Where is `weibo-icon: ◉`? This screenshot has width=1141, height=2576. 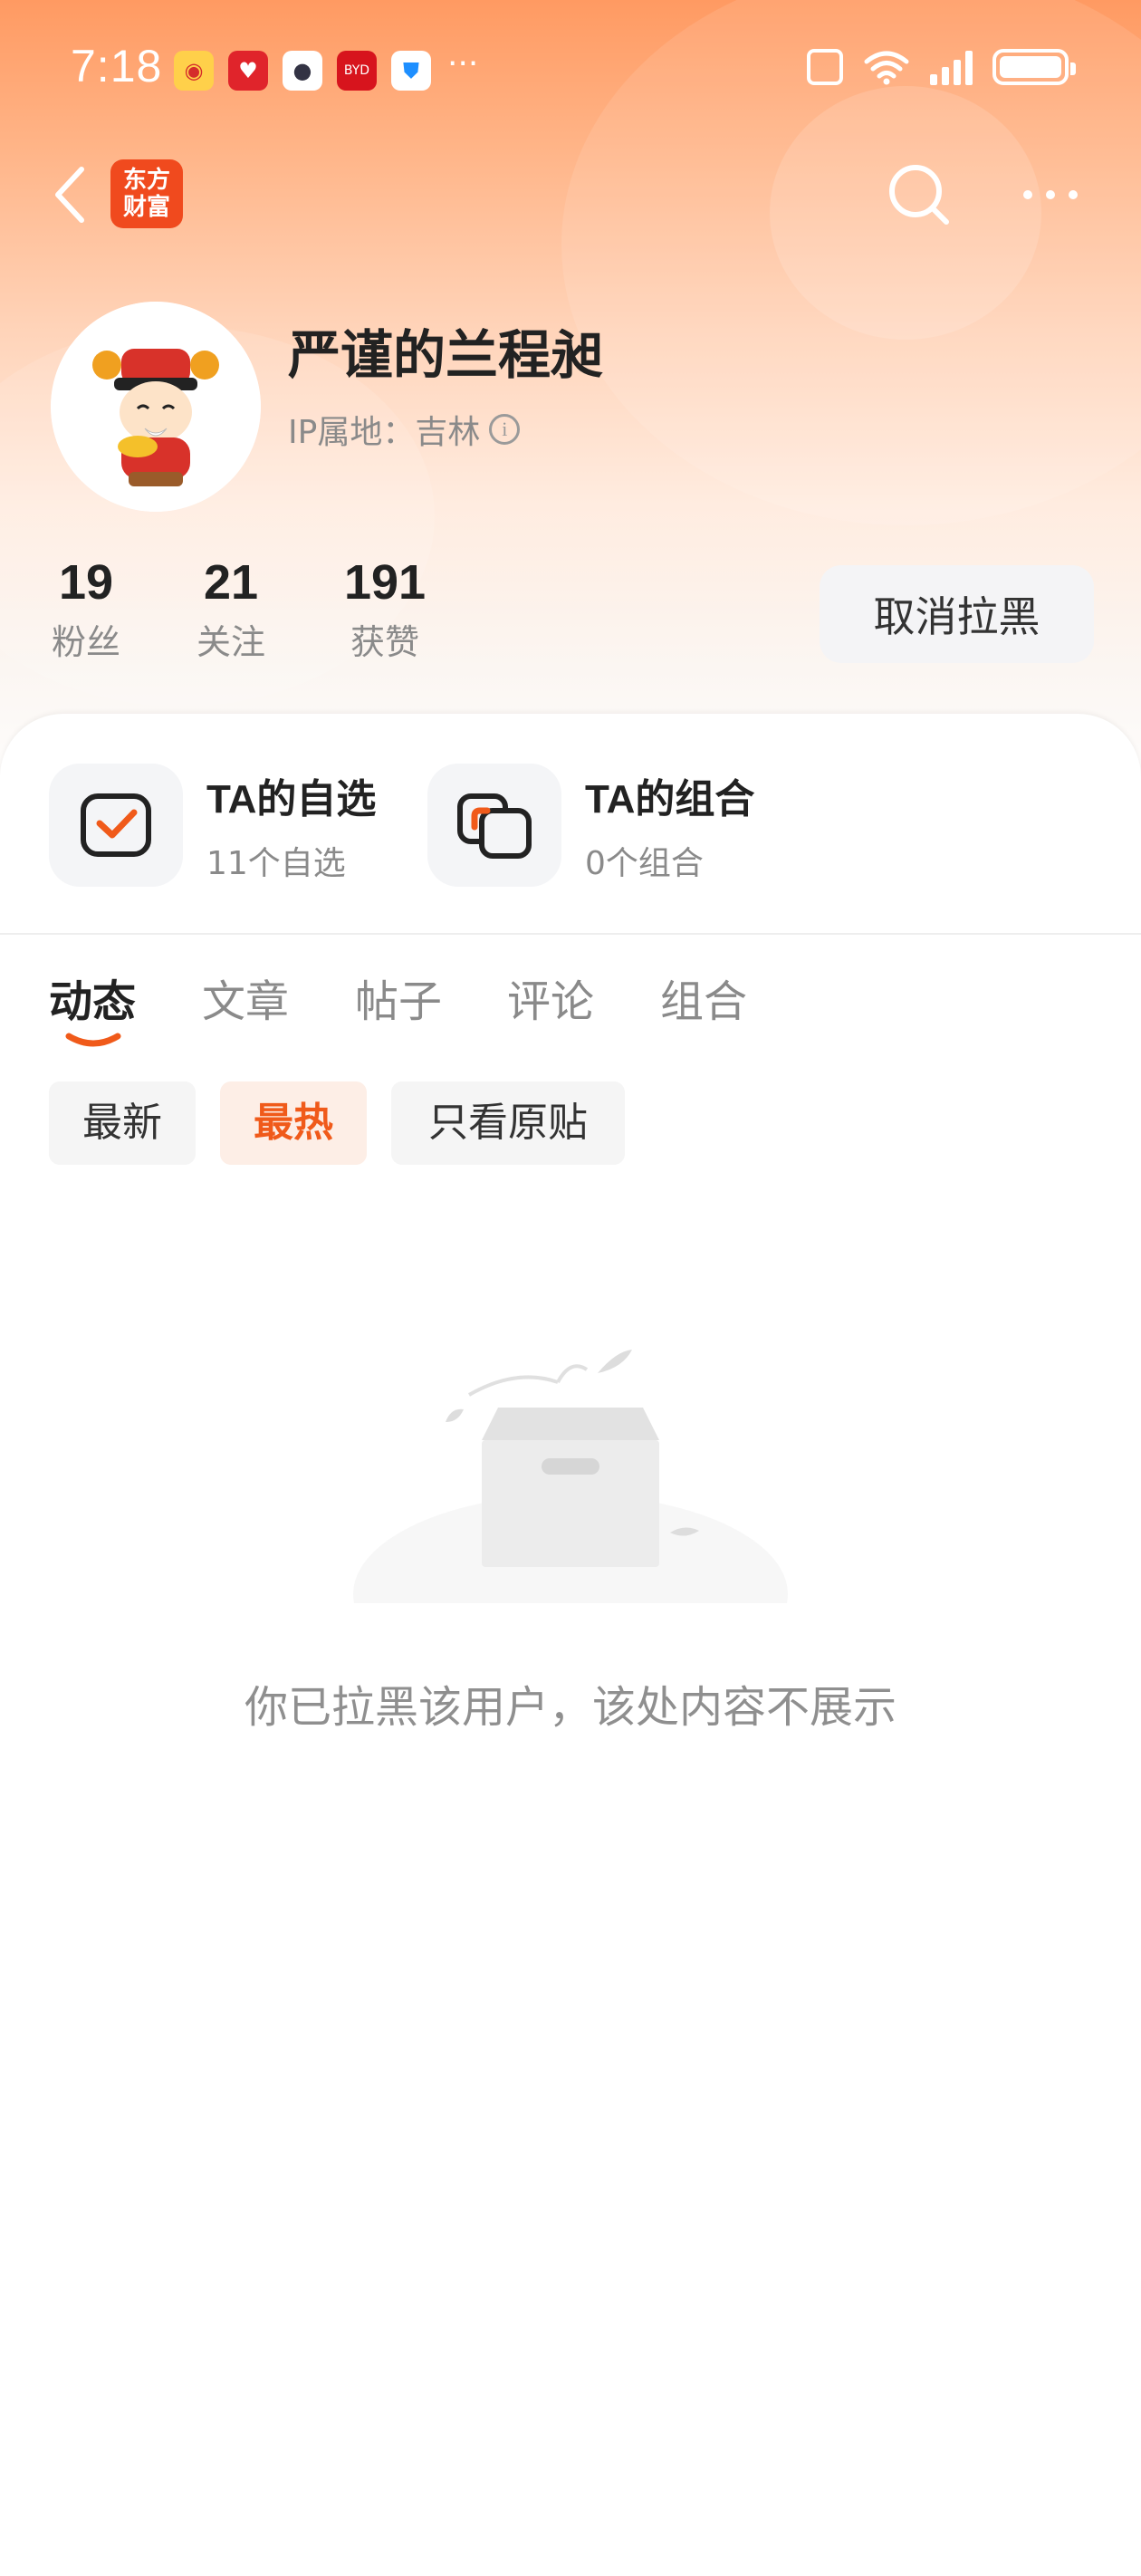
weibo-icon: ◉ is located at coordinates (194, 71).